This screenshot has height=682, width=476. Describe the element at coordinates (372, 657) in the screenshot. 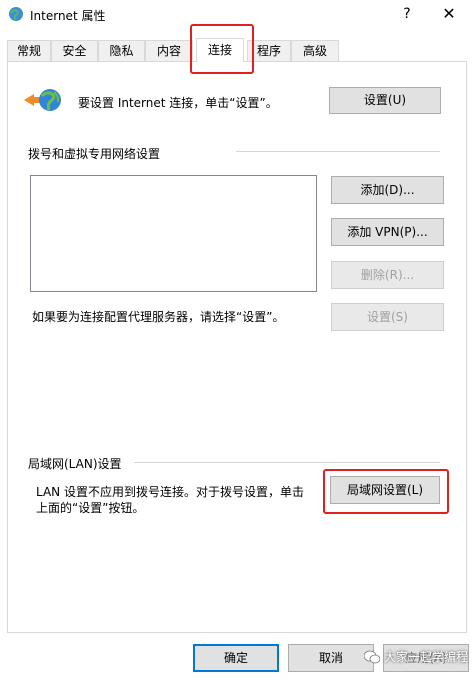

I see `wechat-icon` at that location.